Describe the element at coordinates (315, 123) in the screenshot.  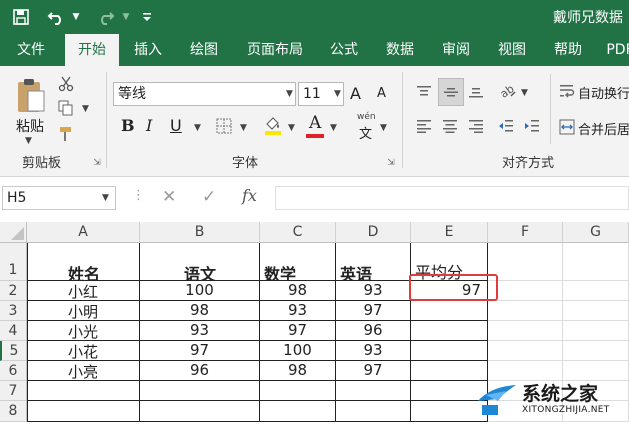
I see `font-color-button: A` at that location.